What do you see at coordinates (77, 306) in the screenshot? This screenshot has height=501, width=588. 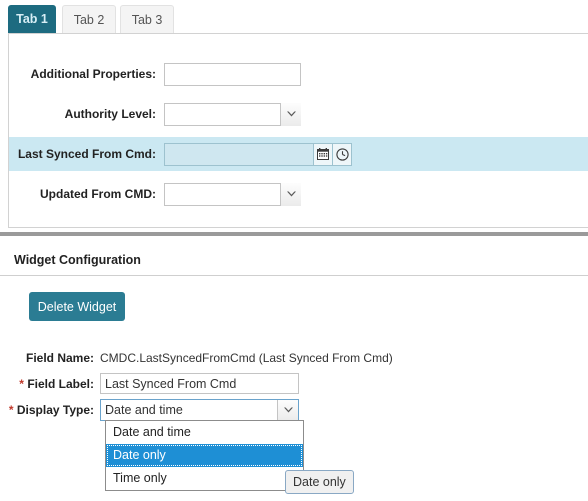 I see `delete-widget-button: Delete Widget` at bounding box center [77, 306].